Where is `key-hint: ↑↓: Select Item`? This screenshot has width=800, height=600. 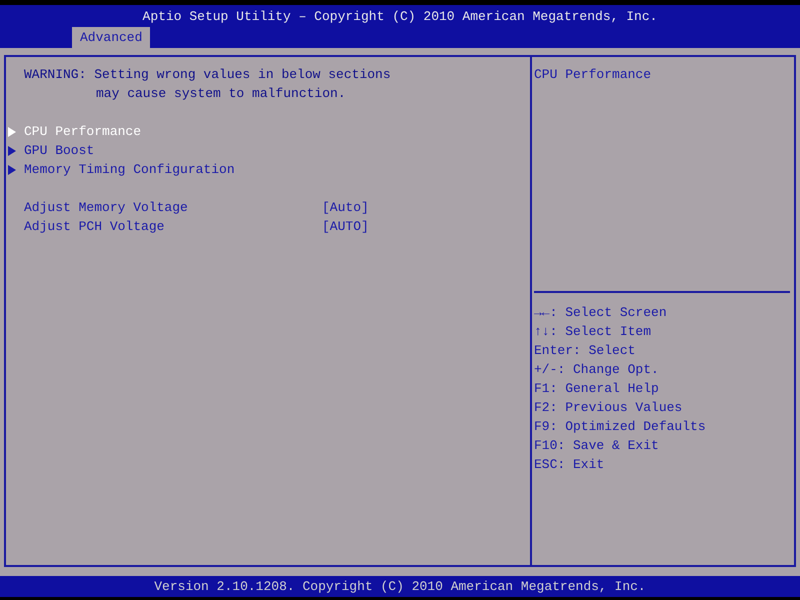 key-hint: ↑↓: Select Item is located at coordinates (593, 332).